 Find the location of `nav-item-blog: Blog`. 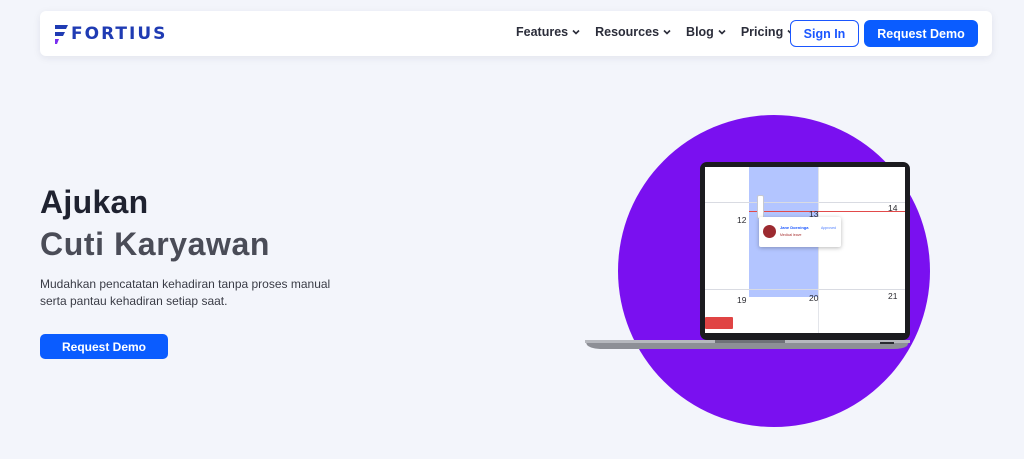

nav-item-blog: Blog is located at coordinates (706, 32).